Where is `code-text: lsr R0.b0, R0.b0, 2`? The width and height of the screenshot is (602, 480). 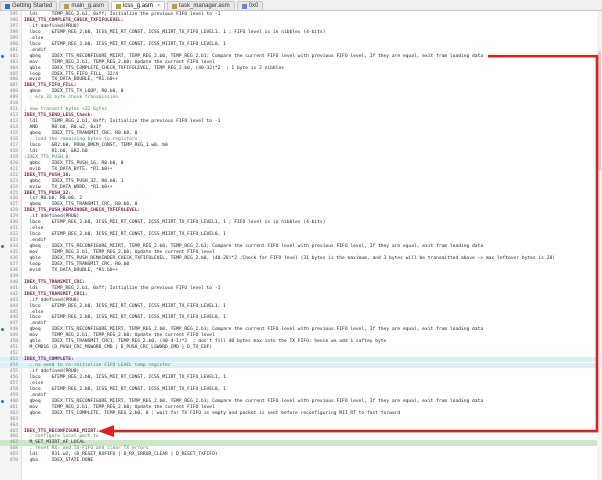
code-text: lsr R0.b0, R0.b0, 2 is located at coordinates (53, 199).